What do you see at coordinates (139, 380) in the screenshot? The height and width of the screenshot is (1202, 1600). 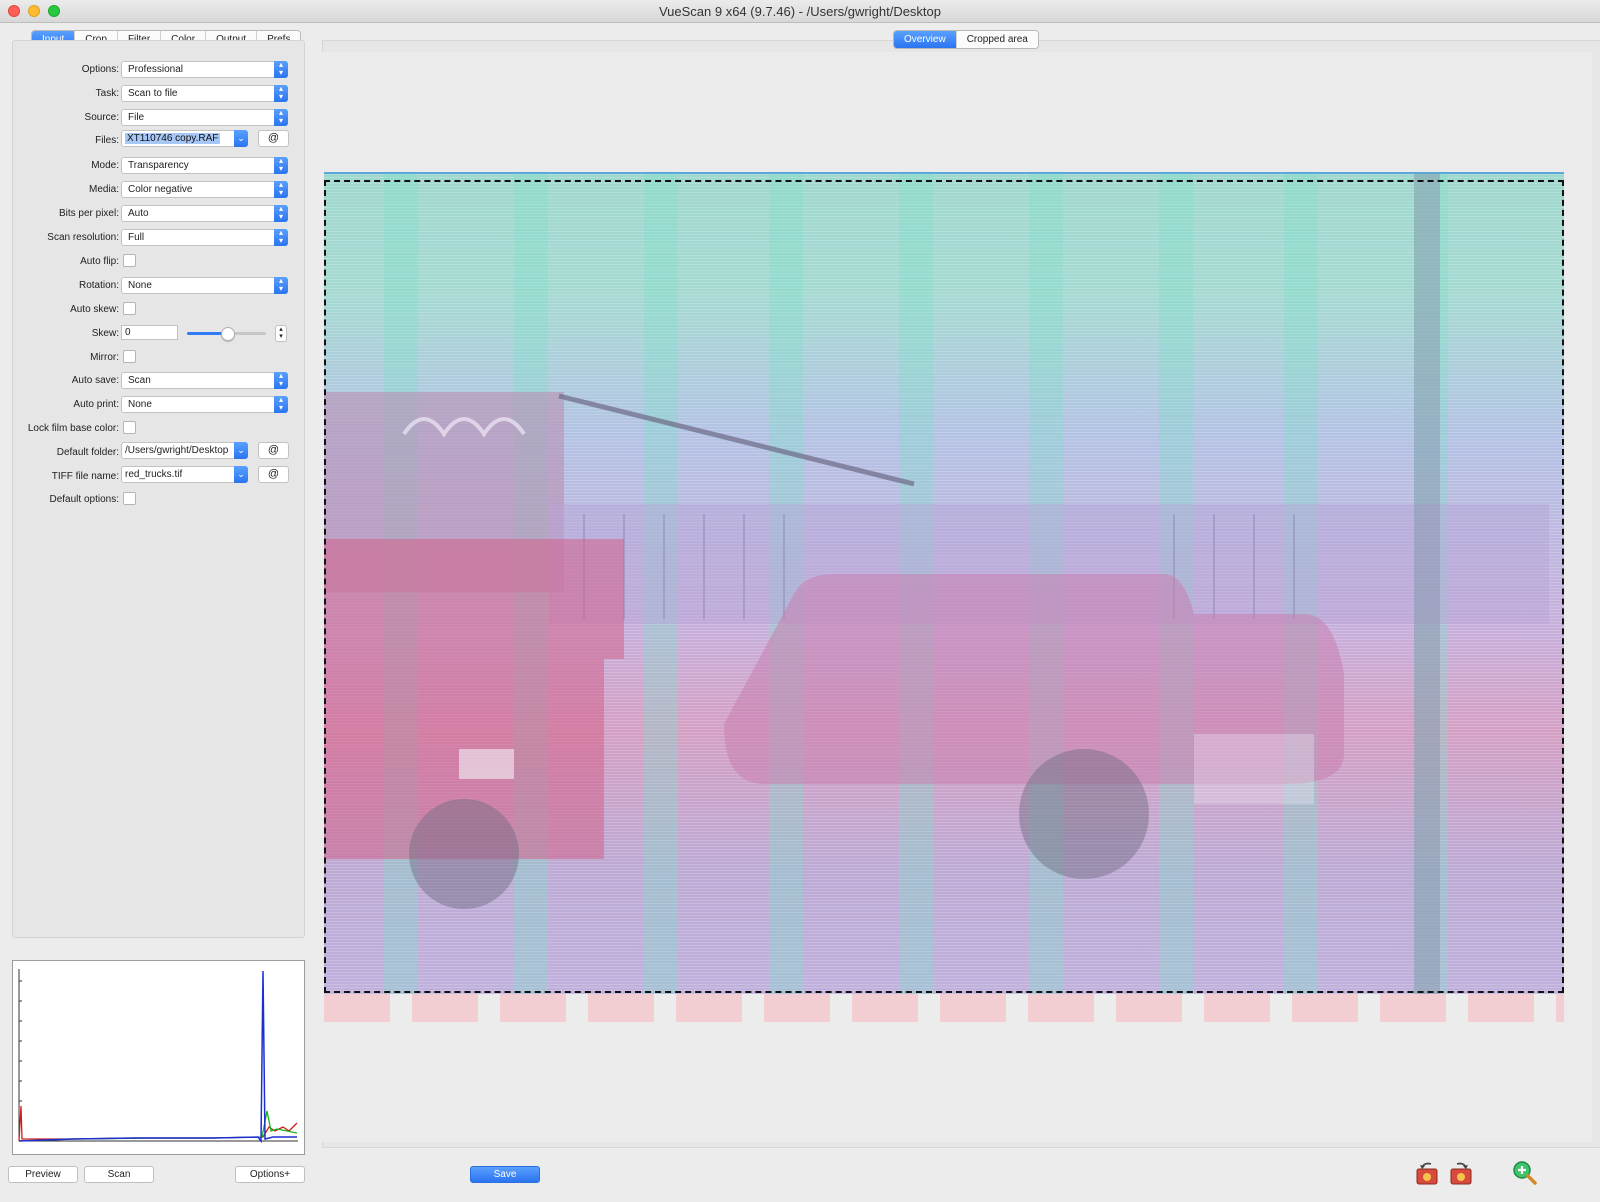 I see `auto-save-value: Scan` at bounding box center [139, 380].